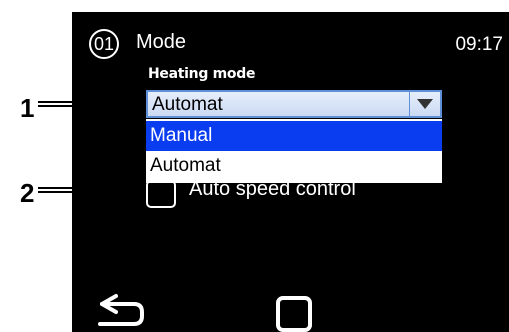  Describe the element at coordinates (104, 44) in the screenshot. I see `step-number-badge: 01` at that location.